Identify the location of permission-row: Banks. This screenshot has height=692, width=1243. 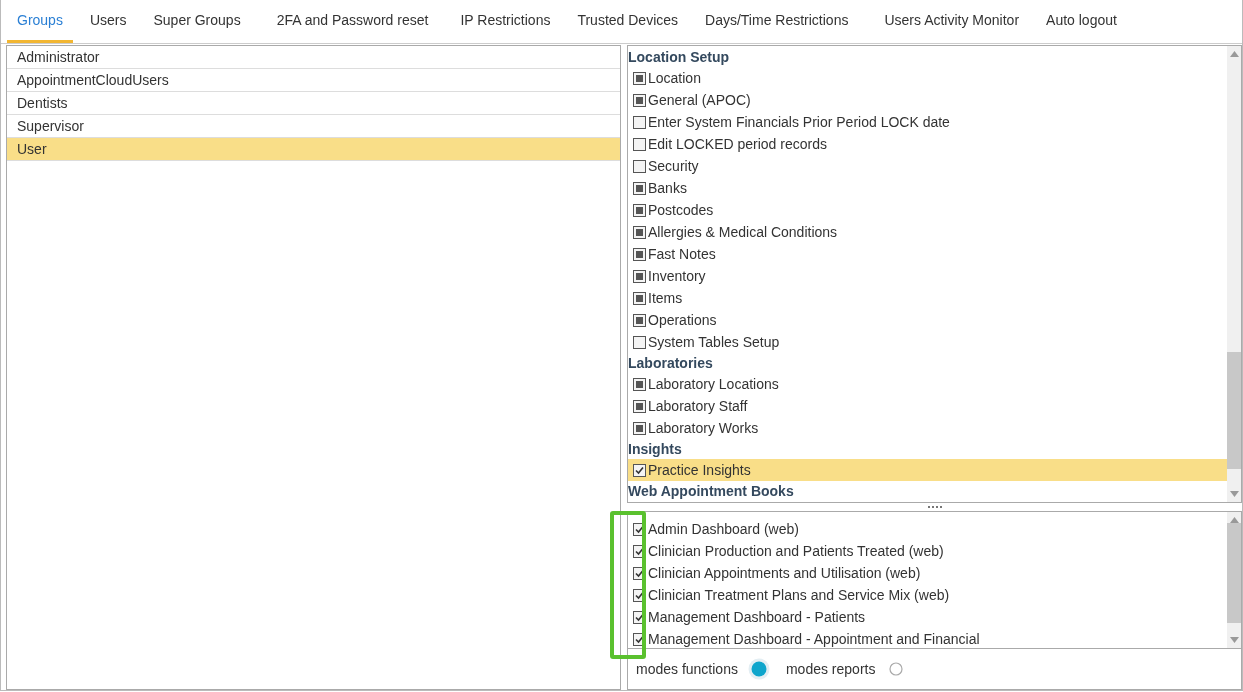
(927, 188).